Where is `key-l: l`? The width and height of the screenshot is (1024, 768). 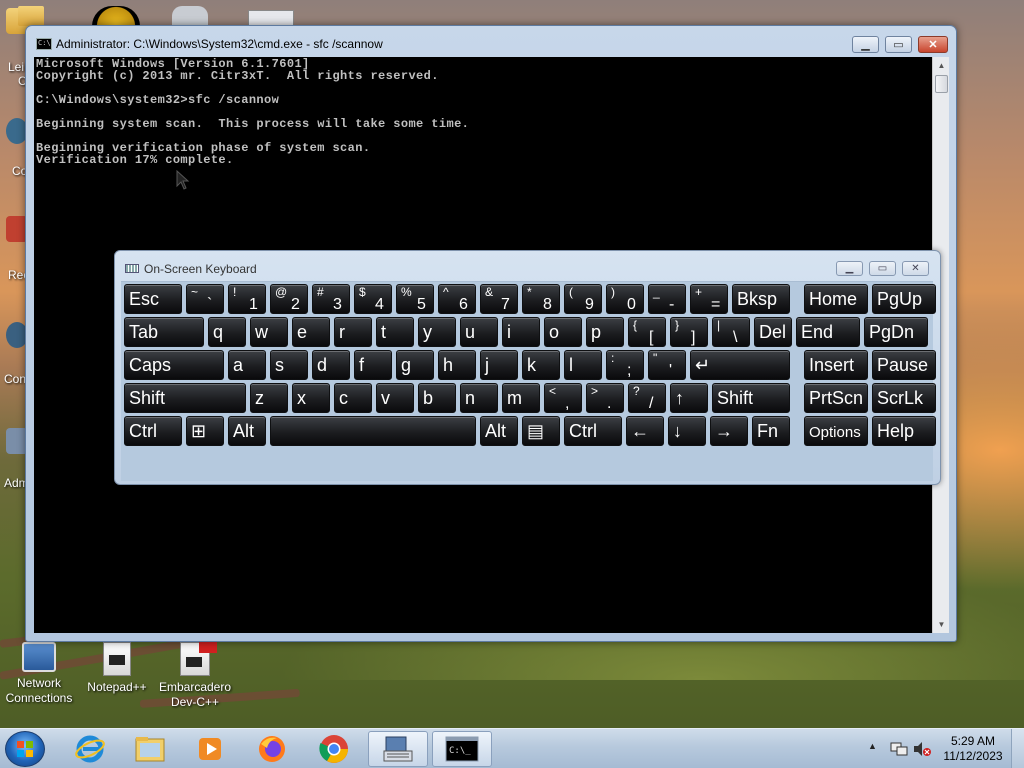
key-l: l is located at coordinates (583, 365).